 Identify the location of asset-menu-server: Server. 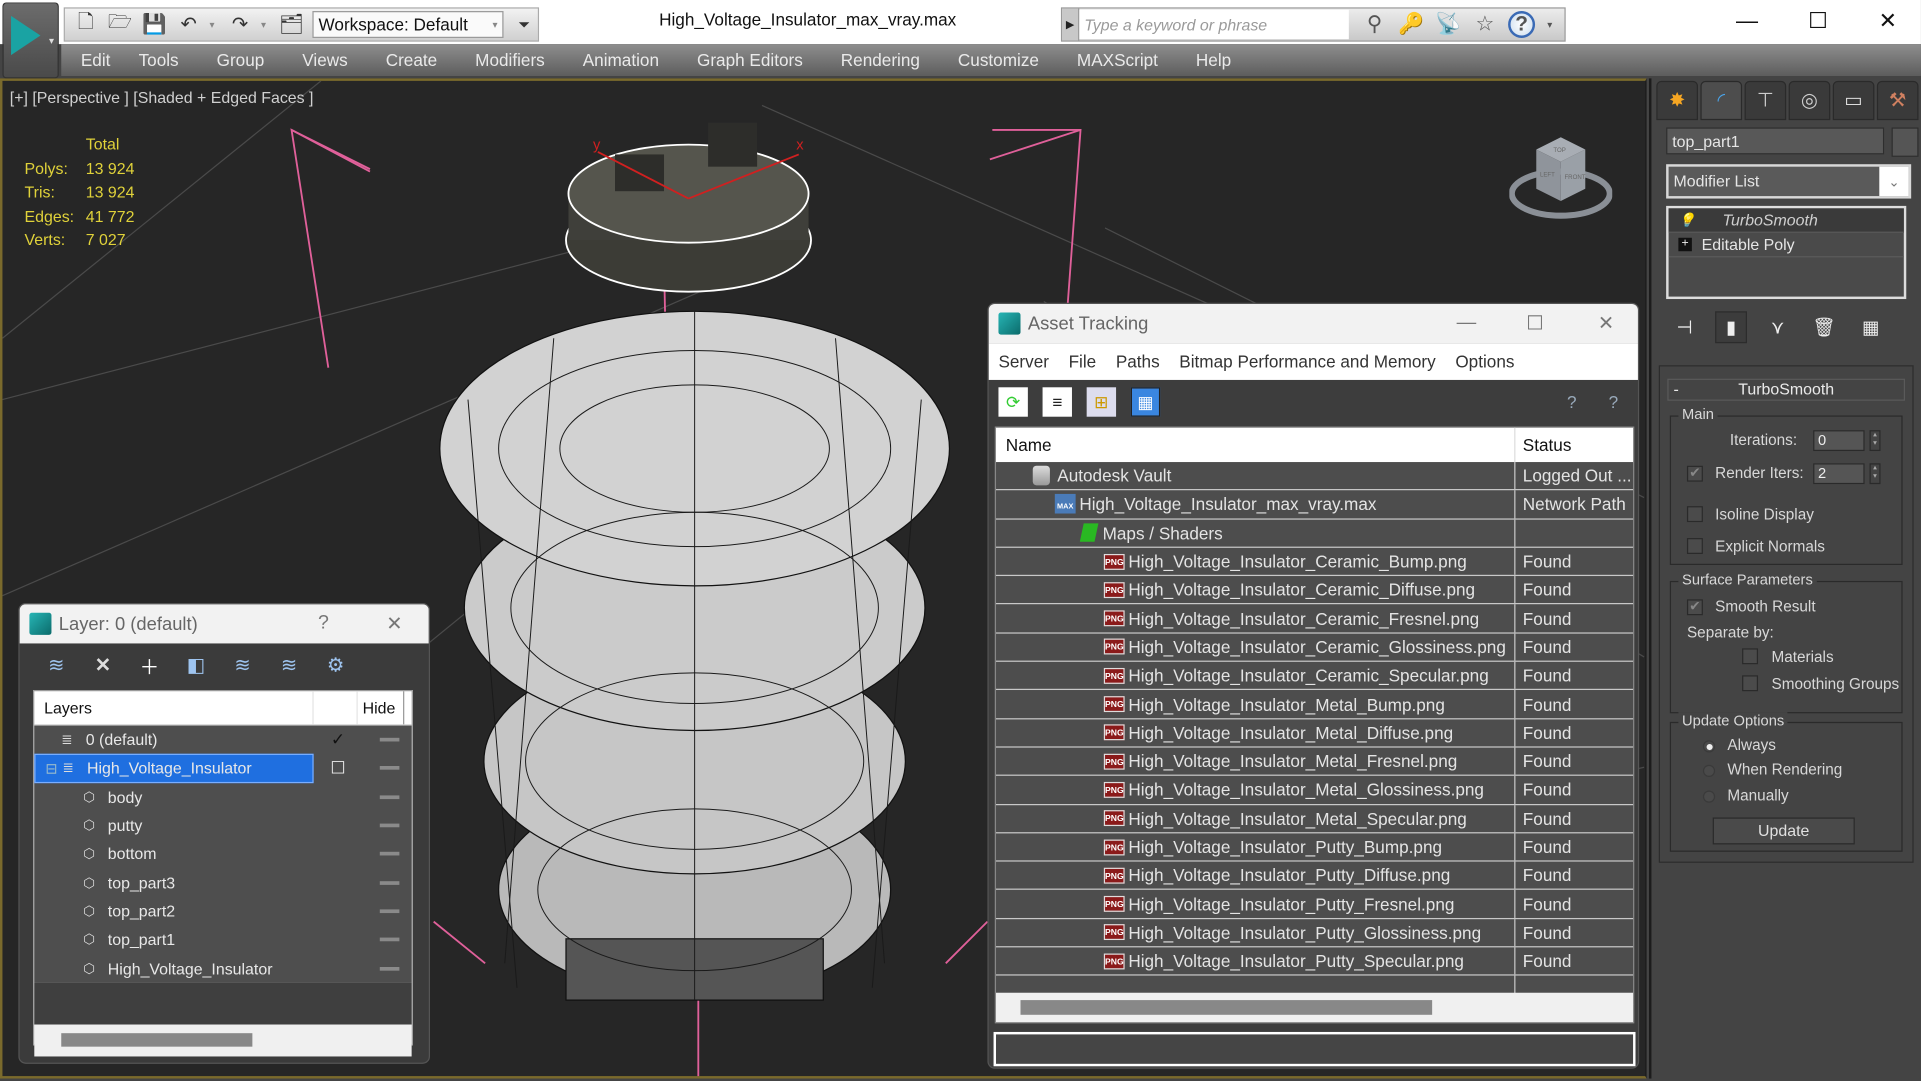
(1023, 362).